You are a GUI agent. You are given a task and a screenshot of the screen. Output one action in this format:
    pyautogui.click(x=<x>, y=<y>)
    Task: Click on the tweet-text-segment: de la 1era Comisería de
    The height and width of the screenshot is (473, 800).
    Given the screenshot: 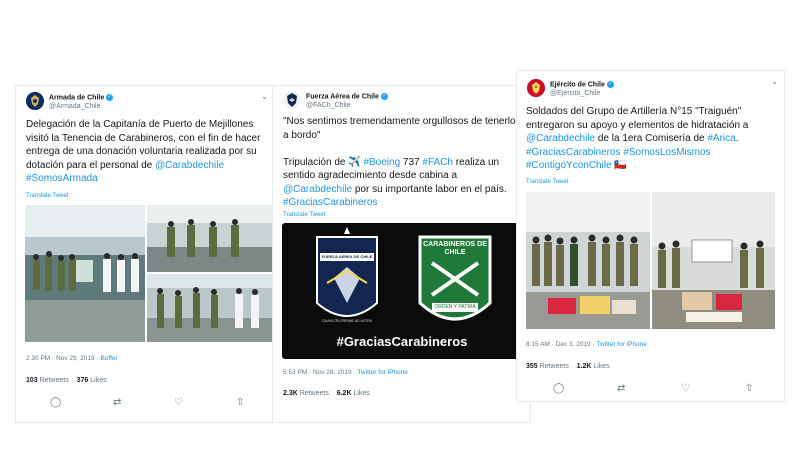 What is the action you would take?
    pyautogui.click(x=651, y=138)
    